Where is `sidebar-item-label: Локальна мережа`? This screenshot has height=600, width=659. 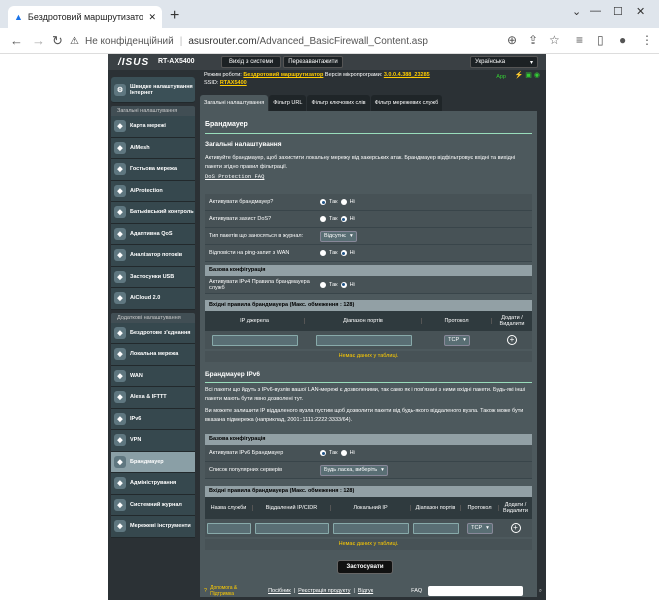 sidebar-item-label: Локальна мережа is located at coordinates (154, 354).